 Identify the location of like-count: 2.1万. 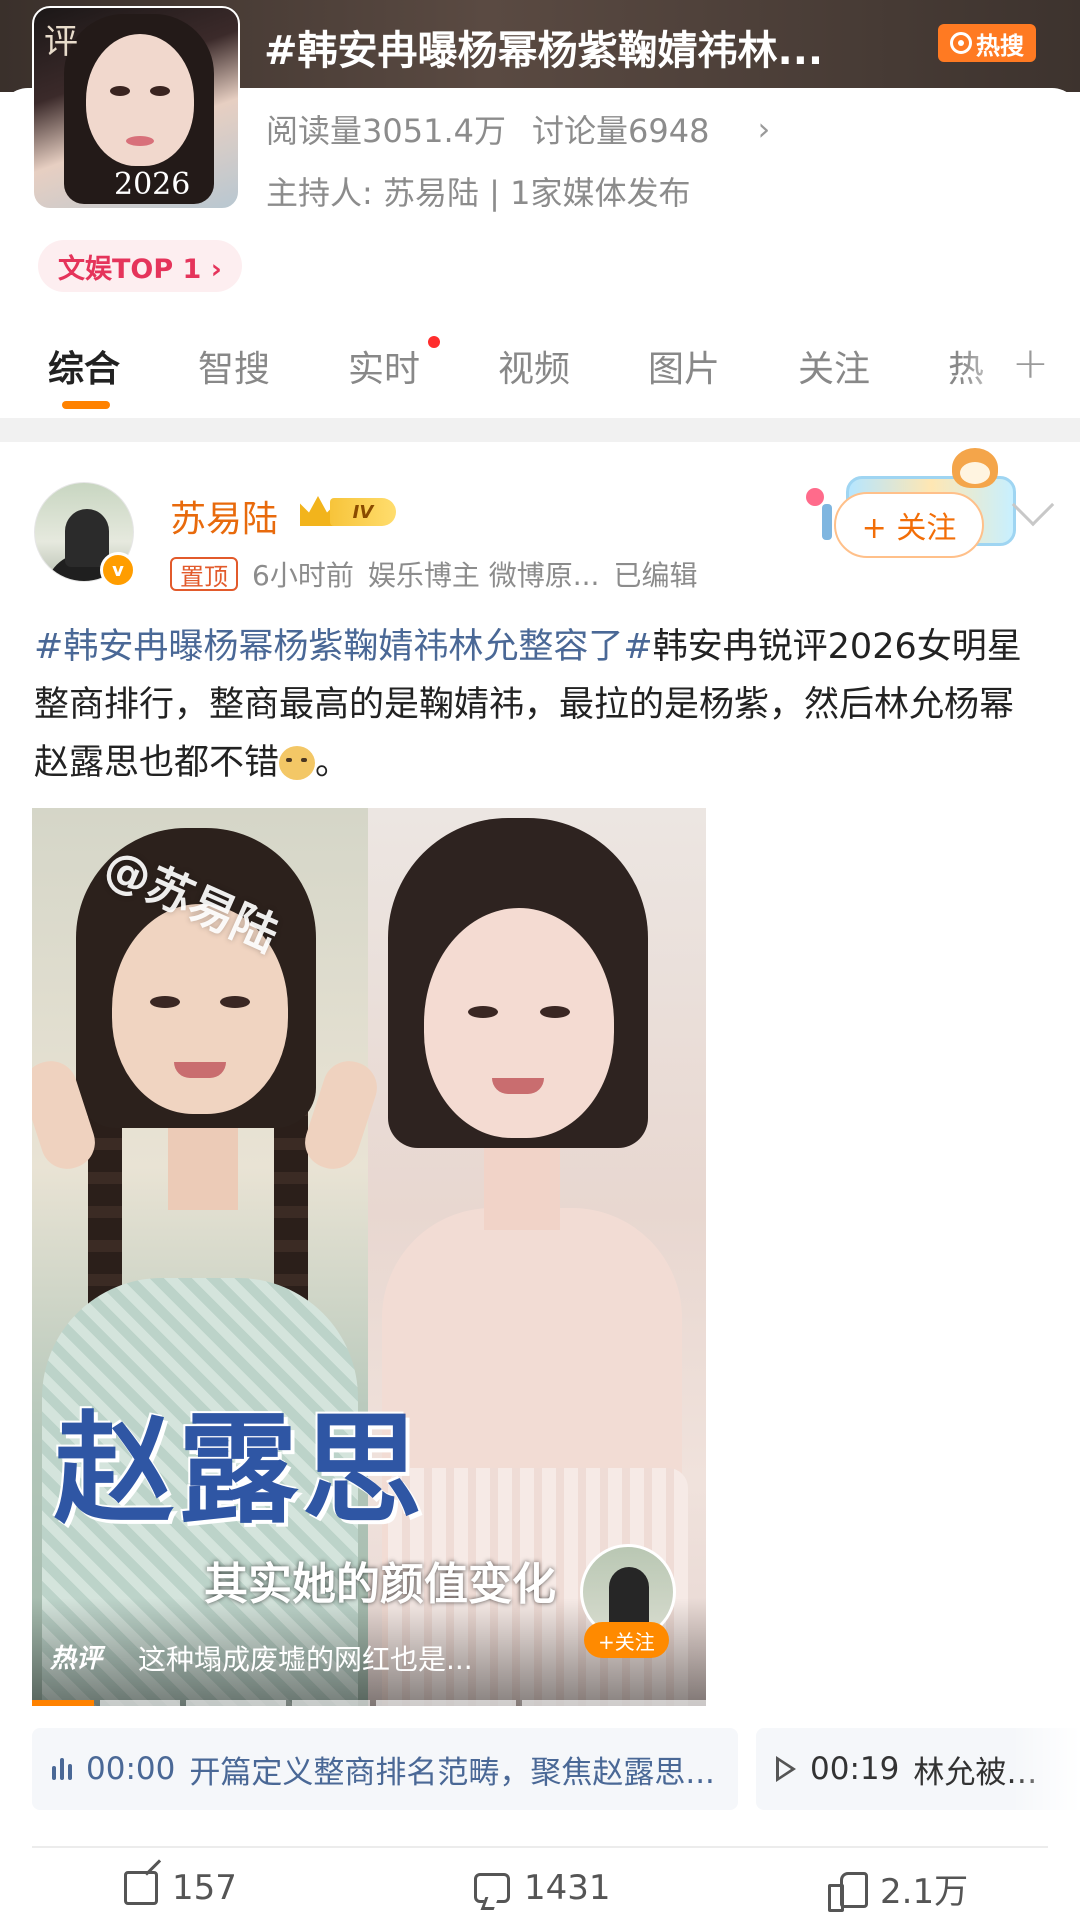
(924, 1891).